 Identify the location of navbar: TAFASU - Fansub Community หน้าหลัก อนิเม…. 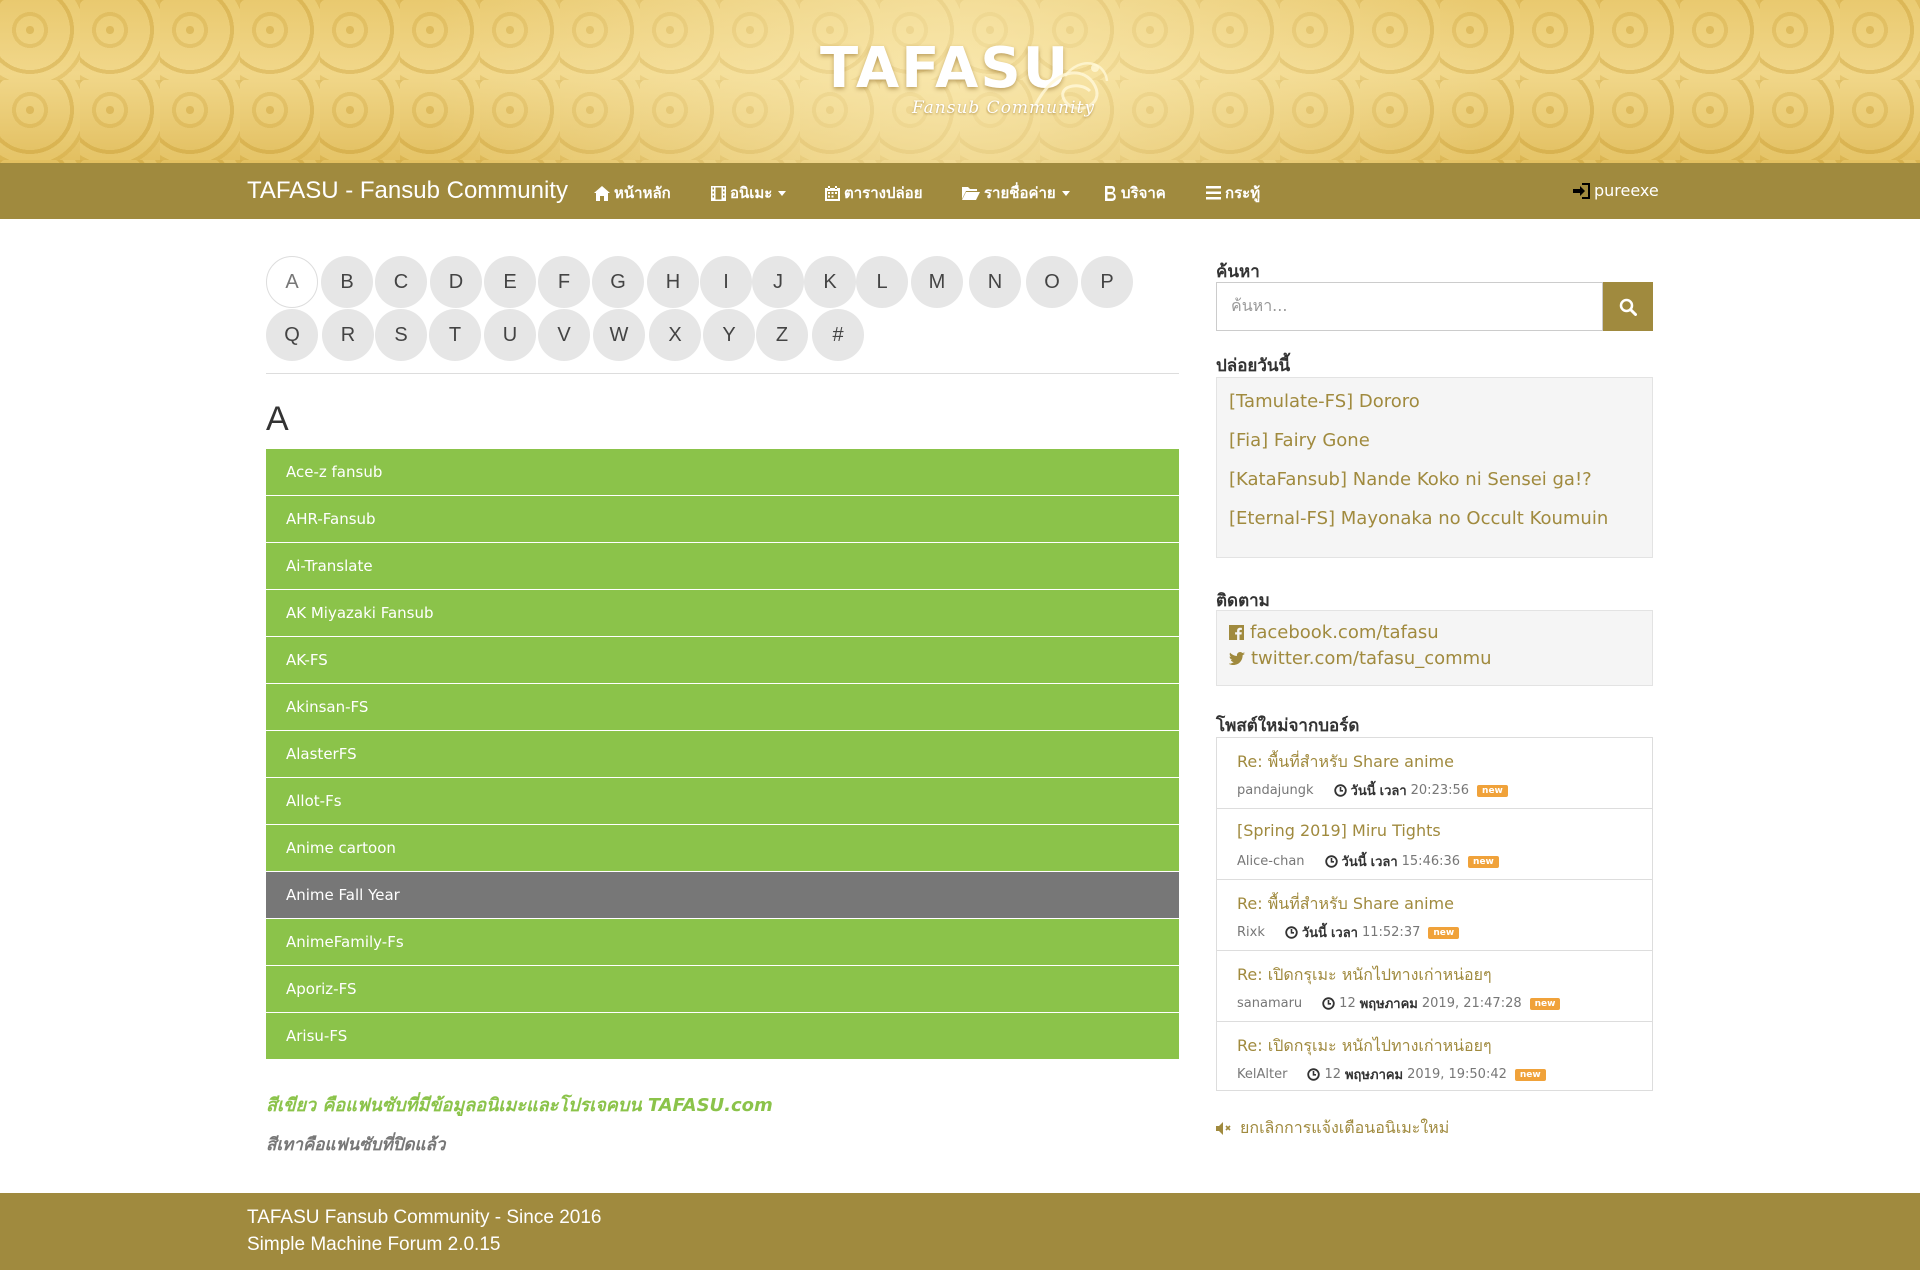
(960, 191).